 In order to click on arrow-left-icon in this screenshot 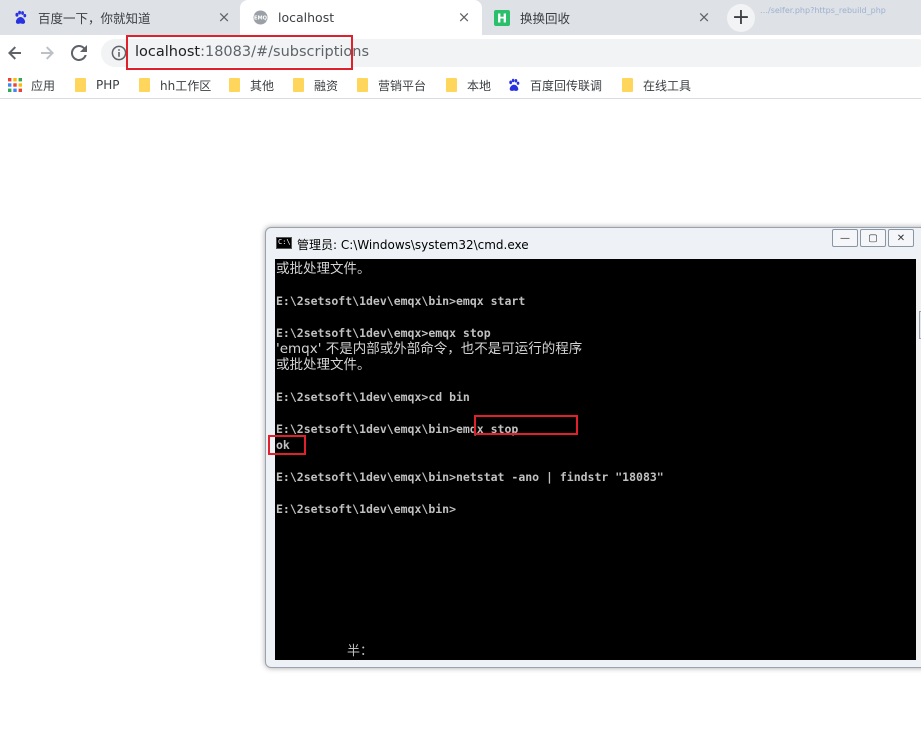, I will do `click(14, 53)`.